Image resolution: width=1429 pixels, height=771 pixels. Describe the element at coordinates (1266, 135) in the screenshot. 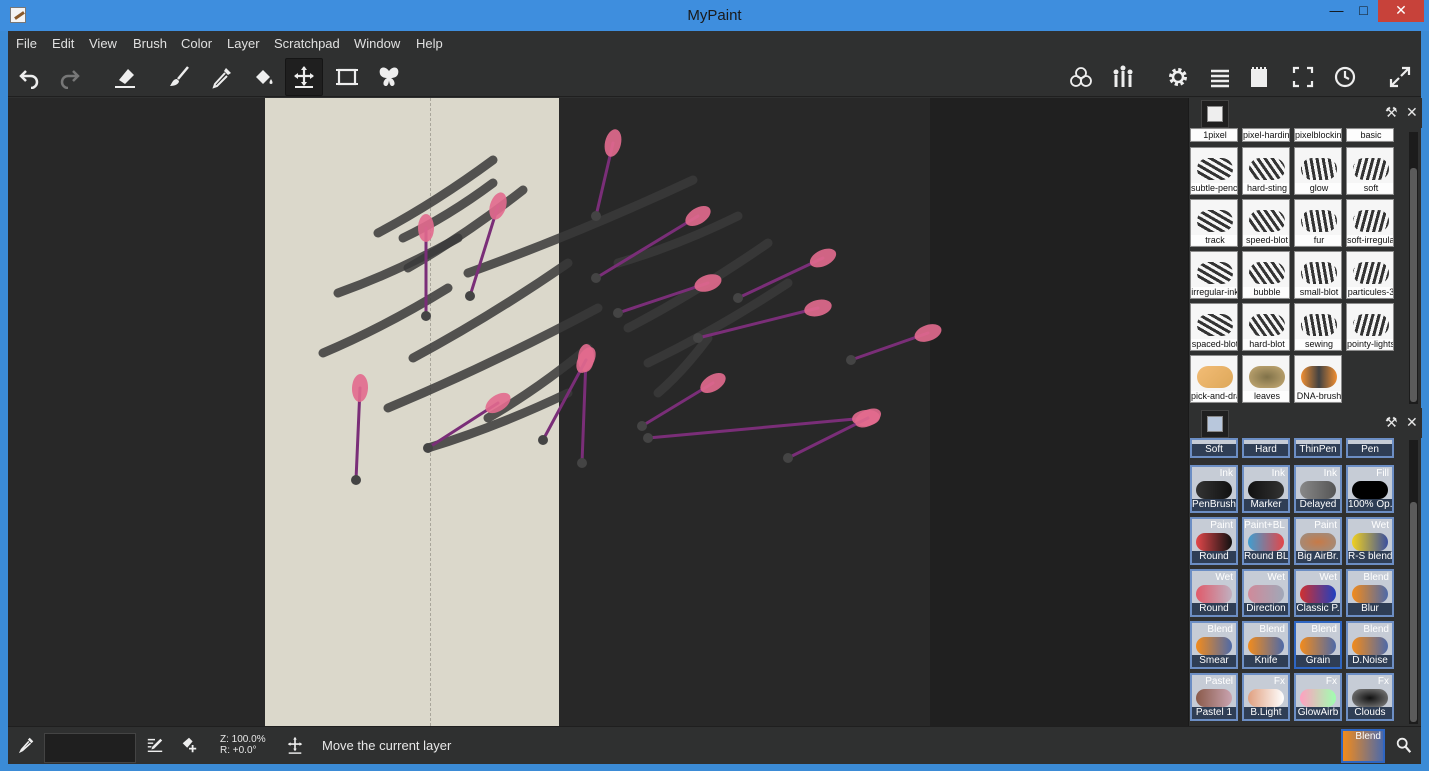

I see `brush-tile: pixel-hardink` at that location.